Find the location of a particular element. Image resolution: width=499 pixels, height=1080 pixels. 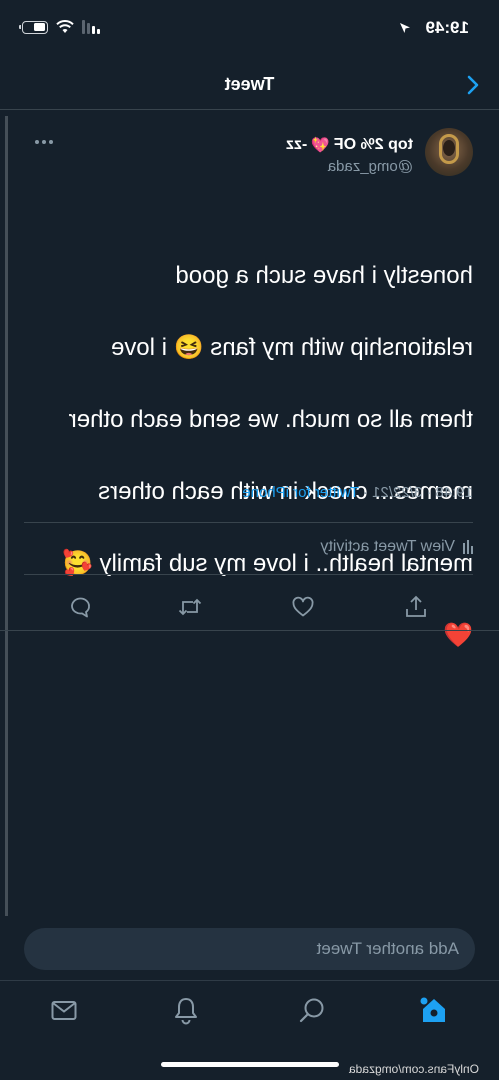

status-time: 19:49 is located at coordinates (447, 27).